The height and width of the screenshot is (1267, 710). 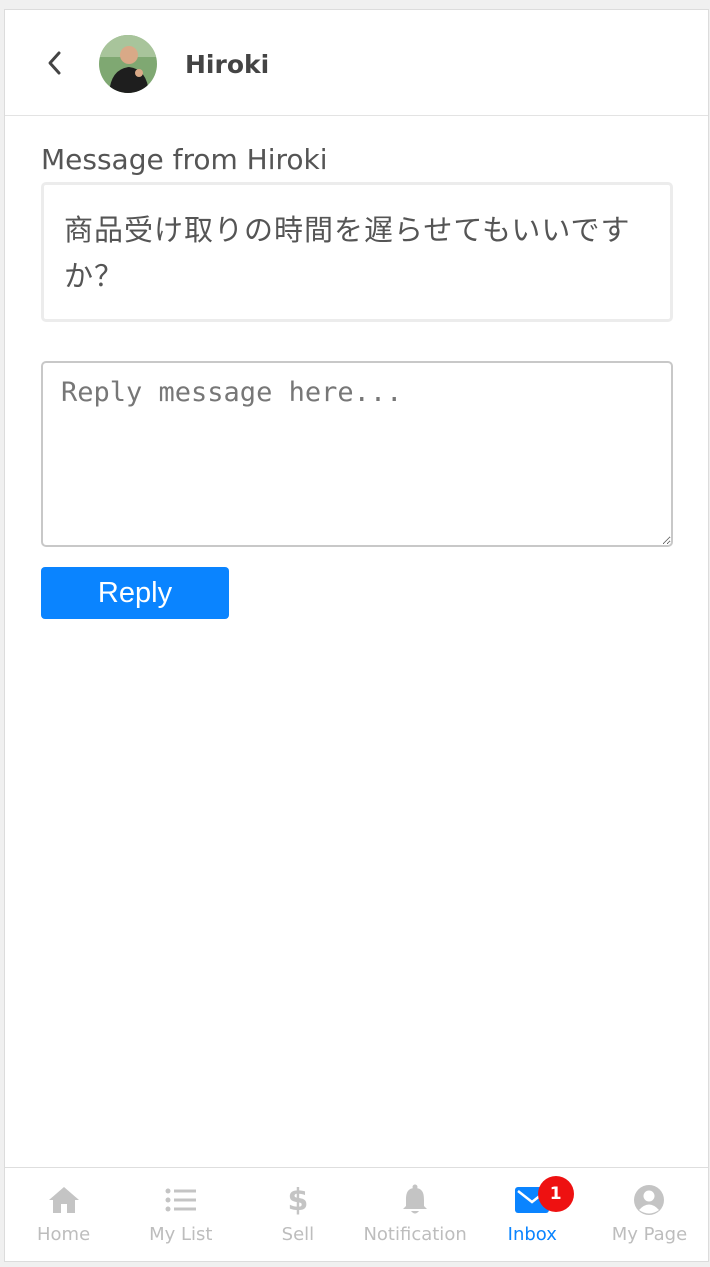 What do you see at coordinates (357, 454) in the screenshot?
I see `reply-textarea` at bounding box center [357, 454].